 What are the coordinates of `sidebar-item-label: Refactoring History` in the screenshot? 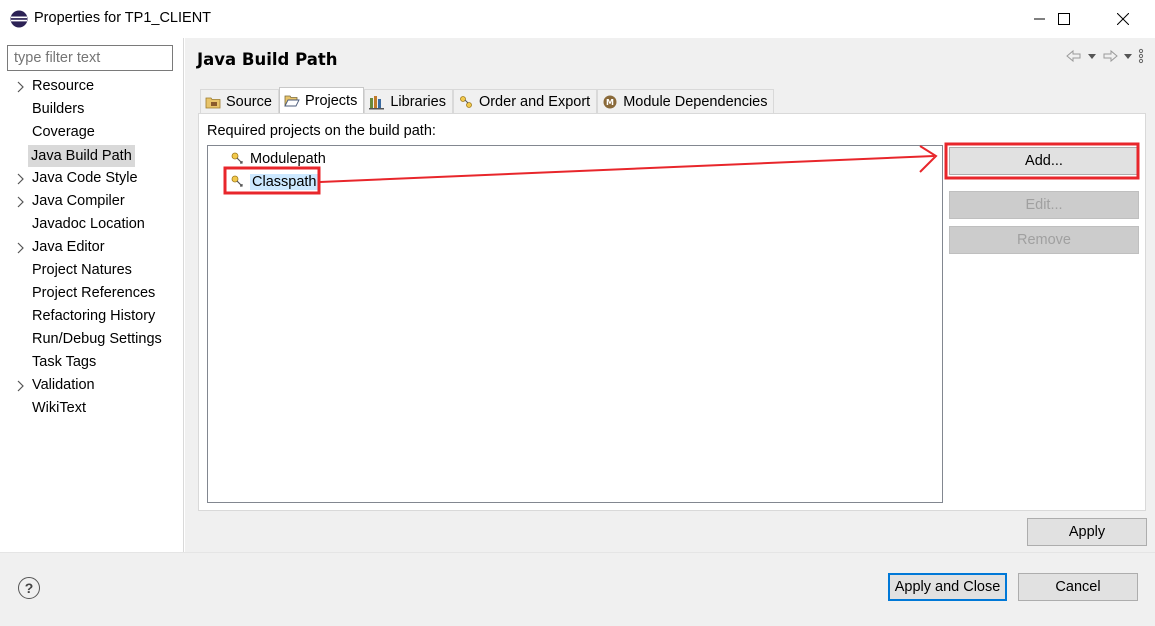 It's located at (94, 316).